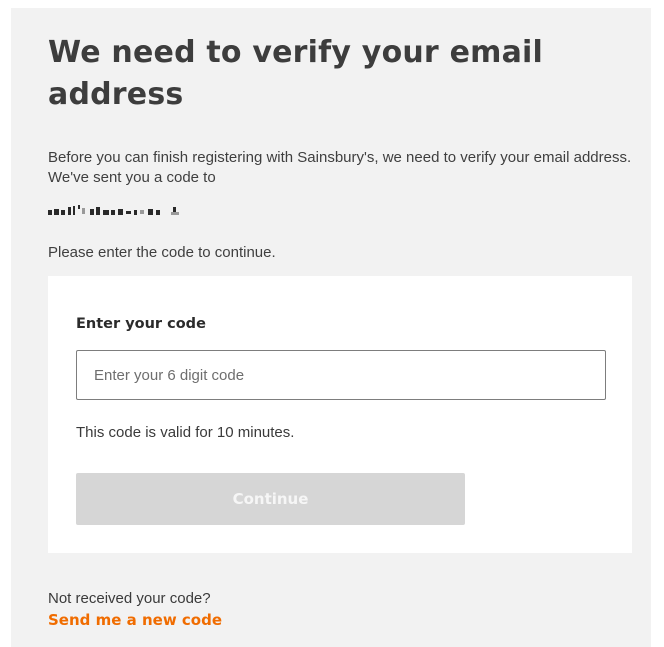  What do you see at coordinates (341, 375) in the screenshot?
I see `code-input` at bounding box center [341, 375].